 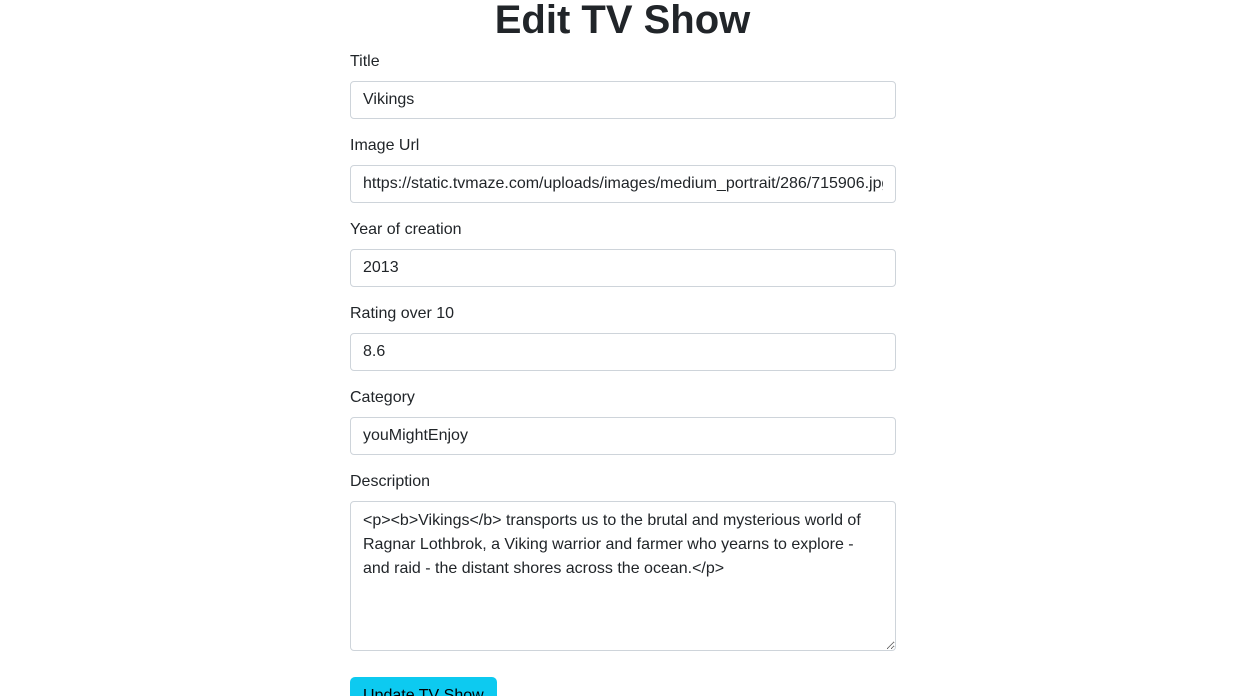 I want to click on year-input, so click(x=623, y=268).